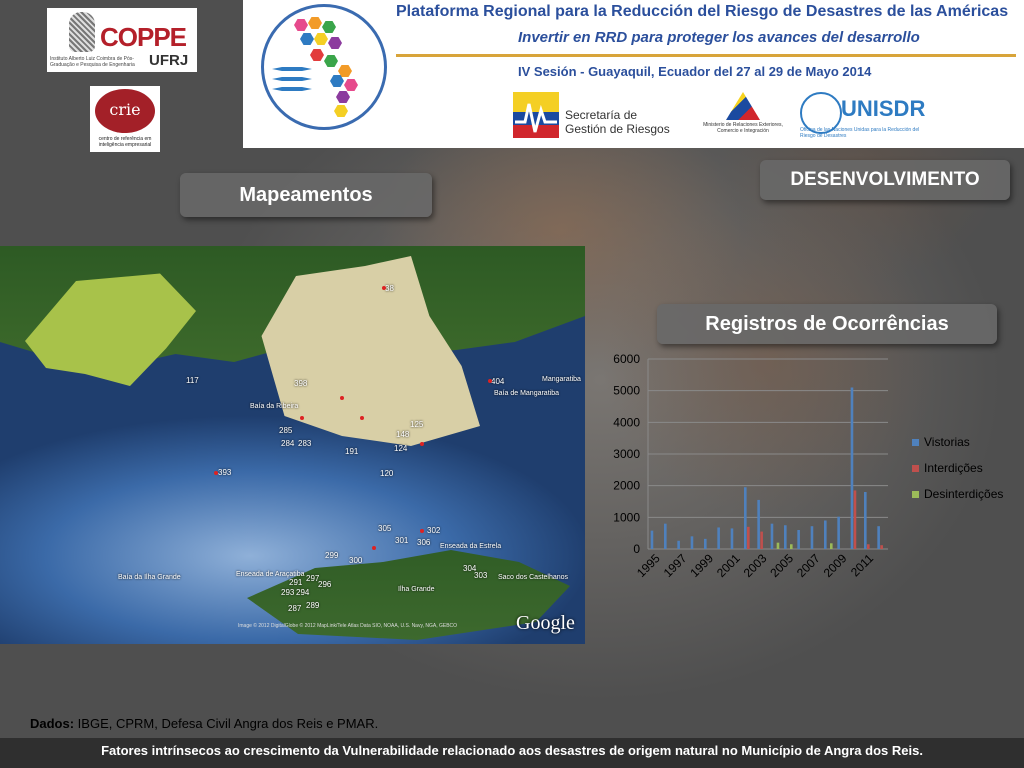 The image size is (1024, 768). I want to click on x-tick-label: 1999, so click(701, 565).